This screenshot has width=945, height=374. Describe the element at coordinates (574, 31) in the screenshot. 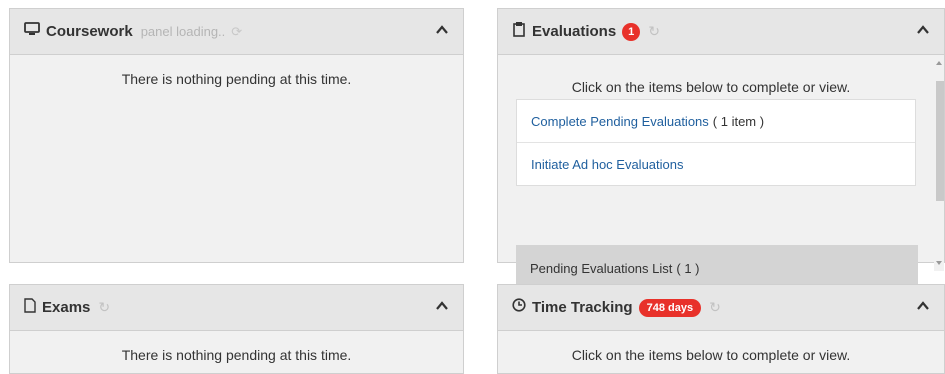

I see `evaluations-title: Evaluations` at that location.